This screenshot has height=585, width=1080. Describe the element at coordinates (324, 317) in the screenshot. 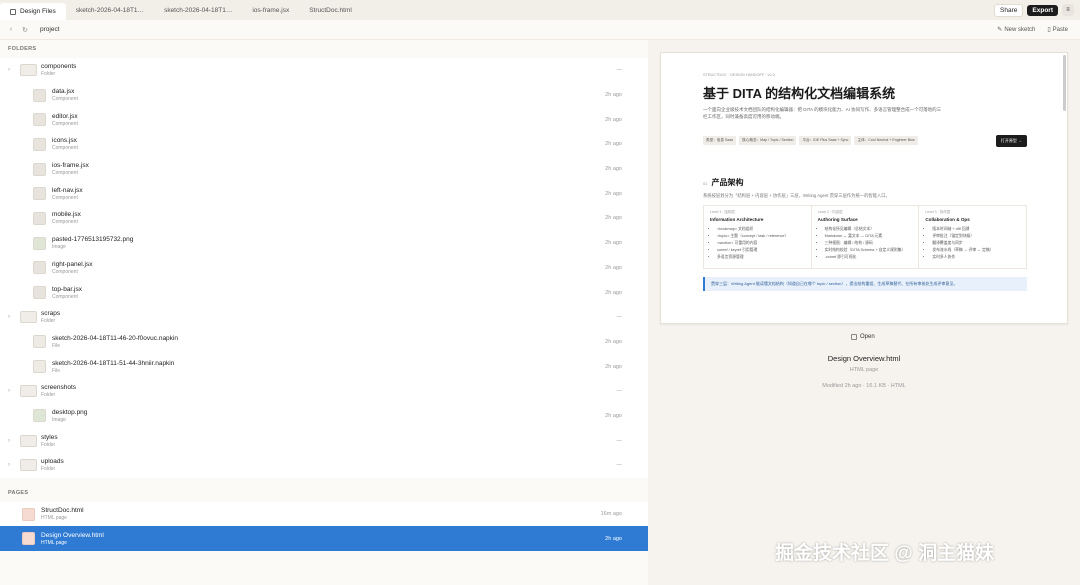

I see `folder-row: › scraps Folder —` at that location.